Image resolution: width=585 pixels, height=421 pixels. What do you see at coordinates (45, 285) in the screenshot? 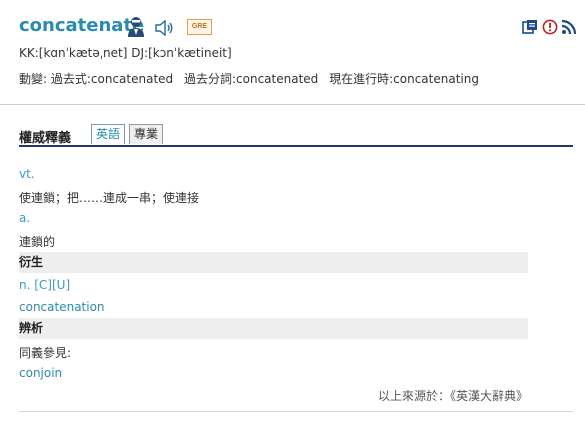
I see `derivative-pos: n. [C][U]` at bounding box center [45, 285].